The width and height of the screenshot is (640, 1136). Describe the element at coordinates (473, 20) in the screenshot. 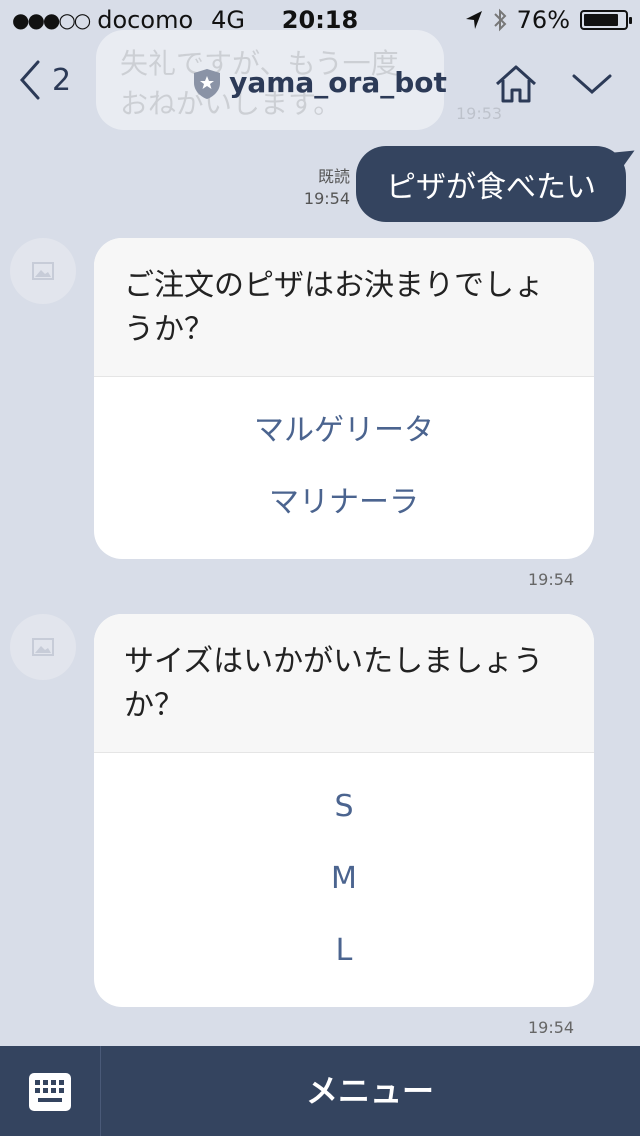

I see `location-arrow-icon` at that location.